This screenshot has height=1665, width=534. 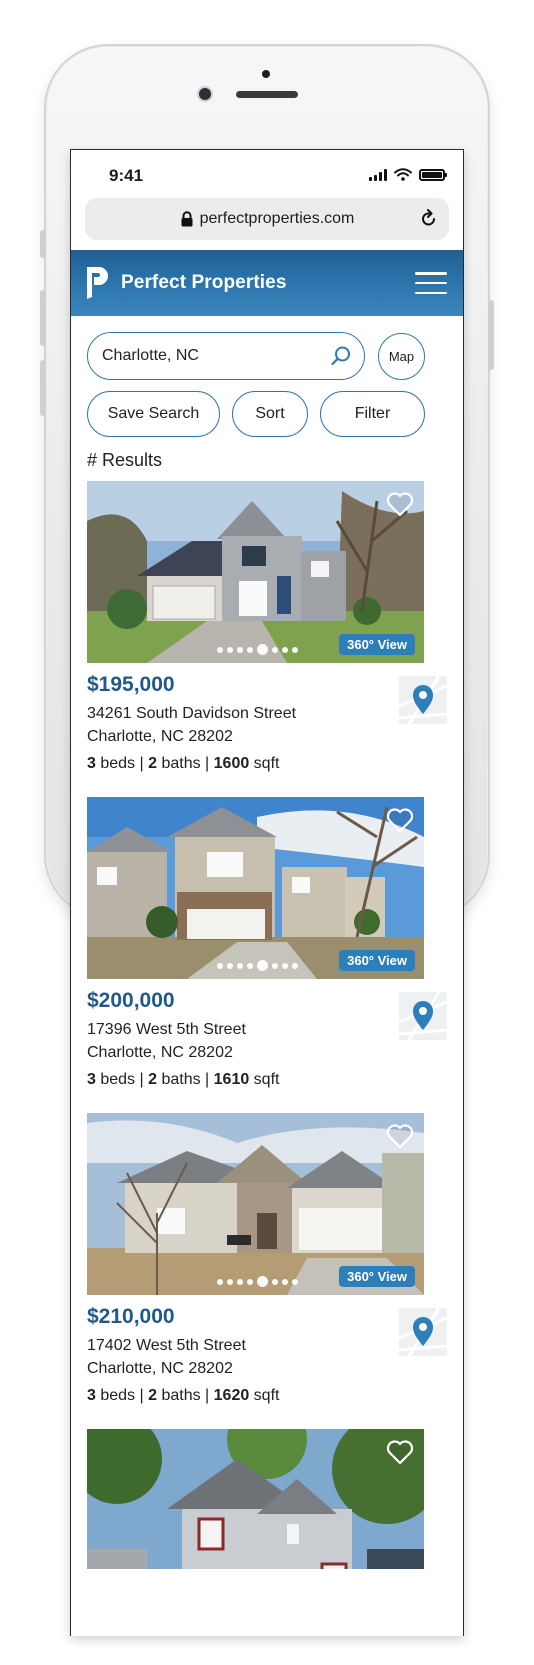 I want to click on status-time: 9:41, so click(x=126, y=175).